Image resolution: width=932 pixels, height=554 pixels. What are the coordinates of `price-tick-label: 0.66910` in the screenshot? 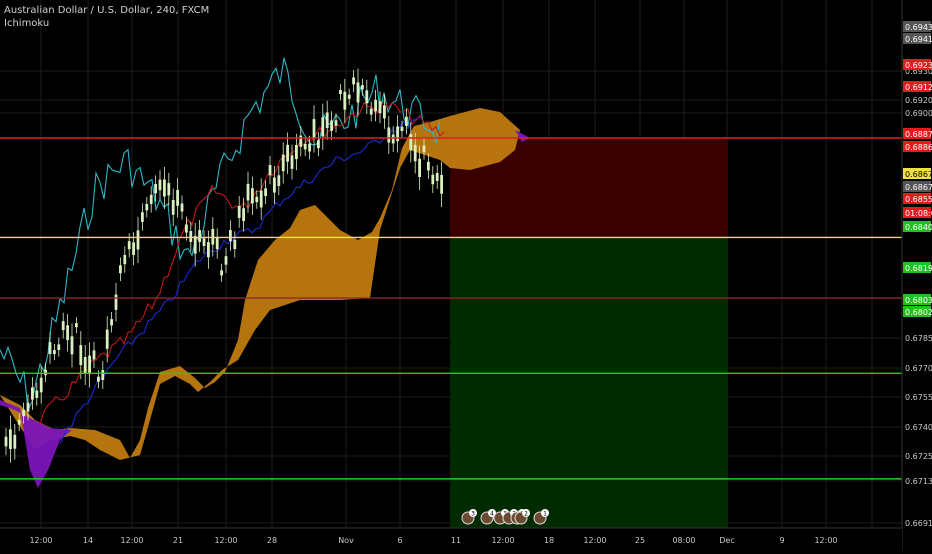 It's located at (918, 523).